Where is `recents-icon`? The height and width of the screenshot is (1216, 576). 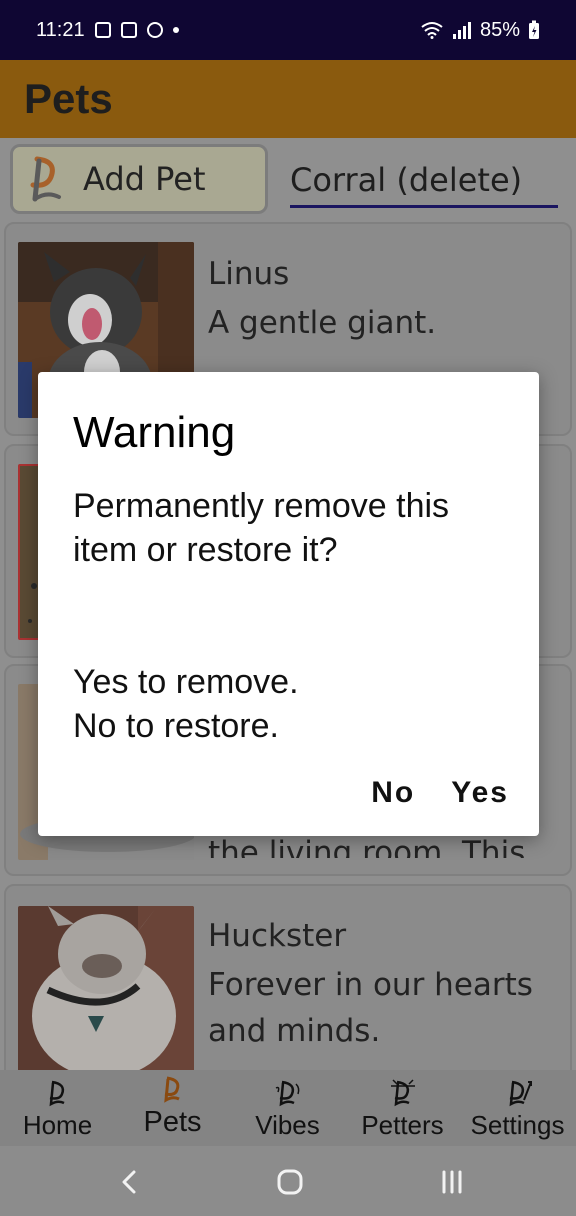 recents-icon is located at coordinates (452, 1182).